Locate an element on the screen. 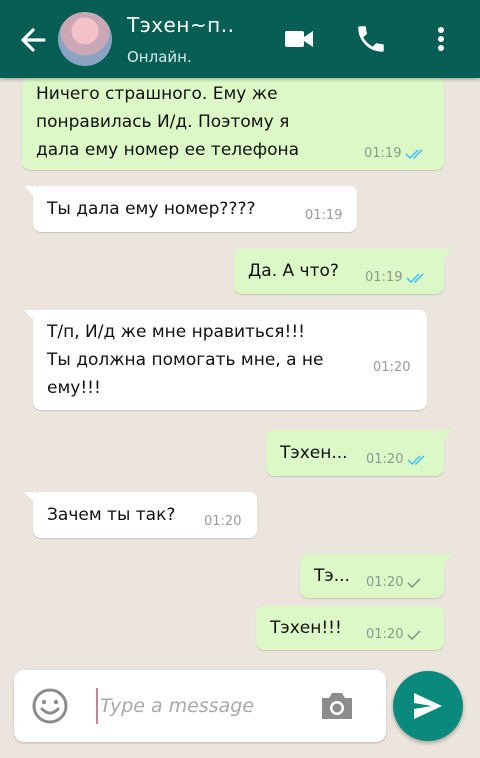 The image size is (480, 758). message-text: Да. А что? is located at coordinates (293, 271).